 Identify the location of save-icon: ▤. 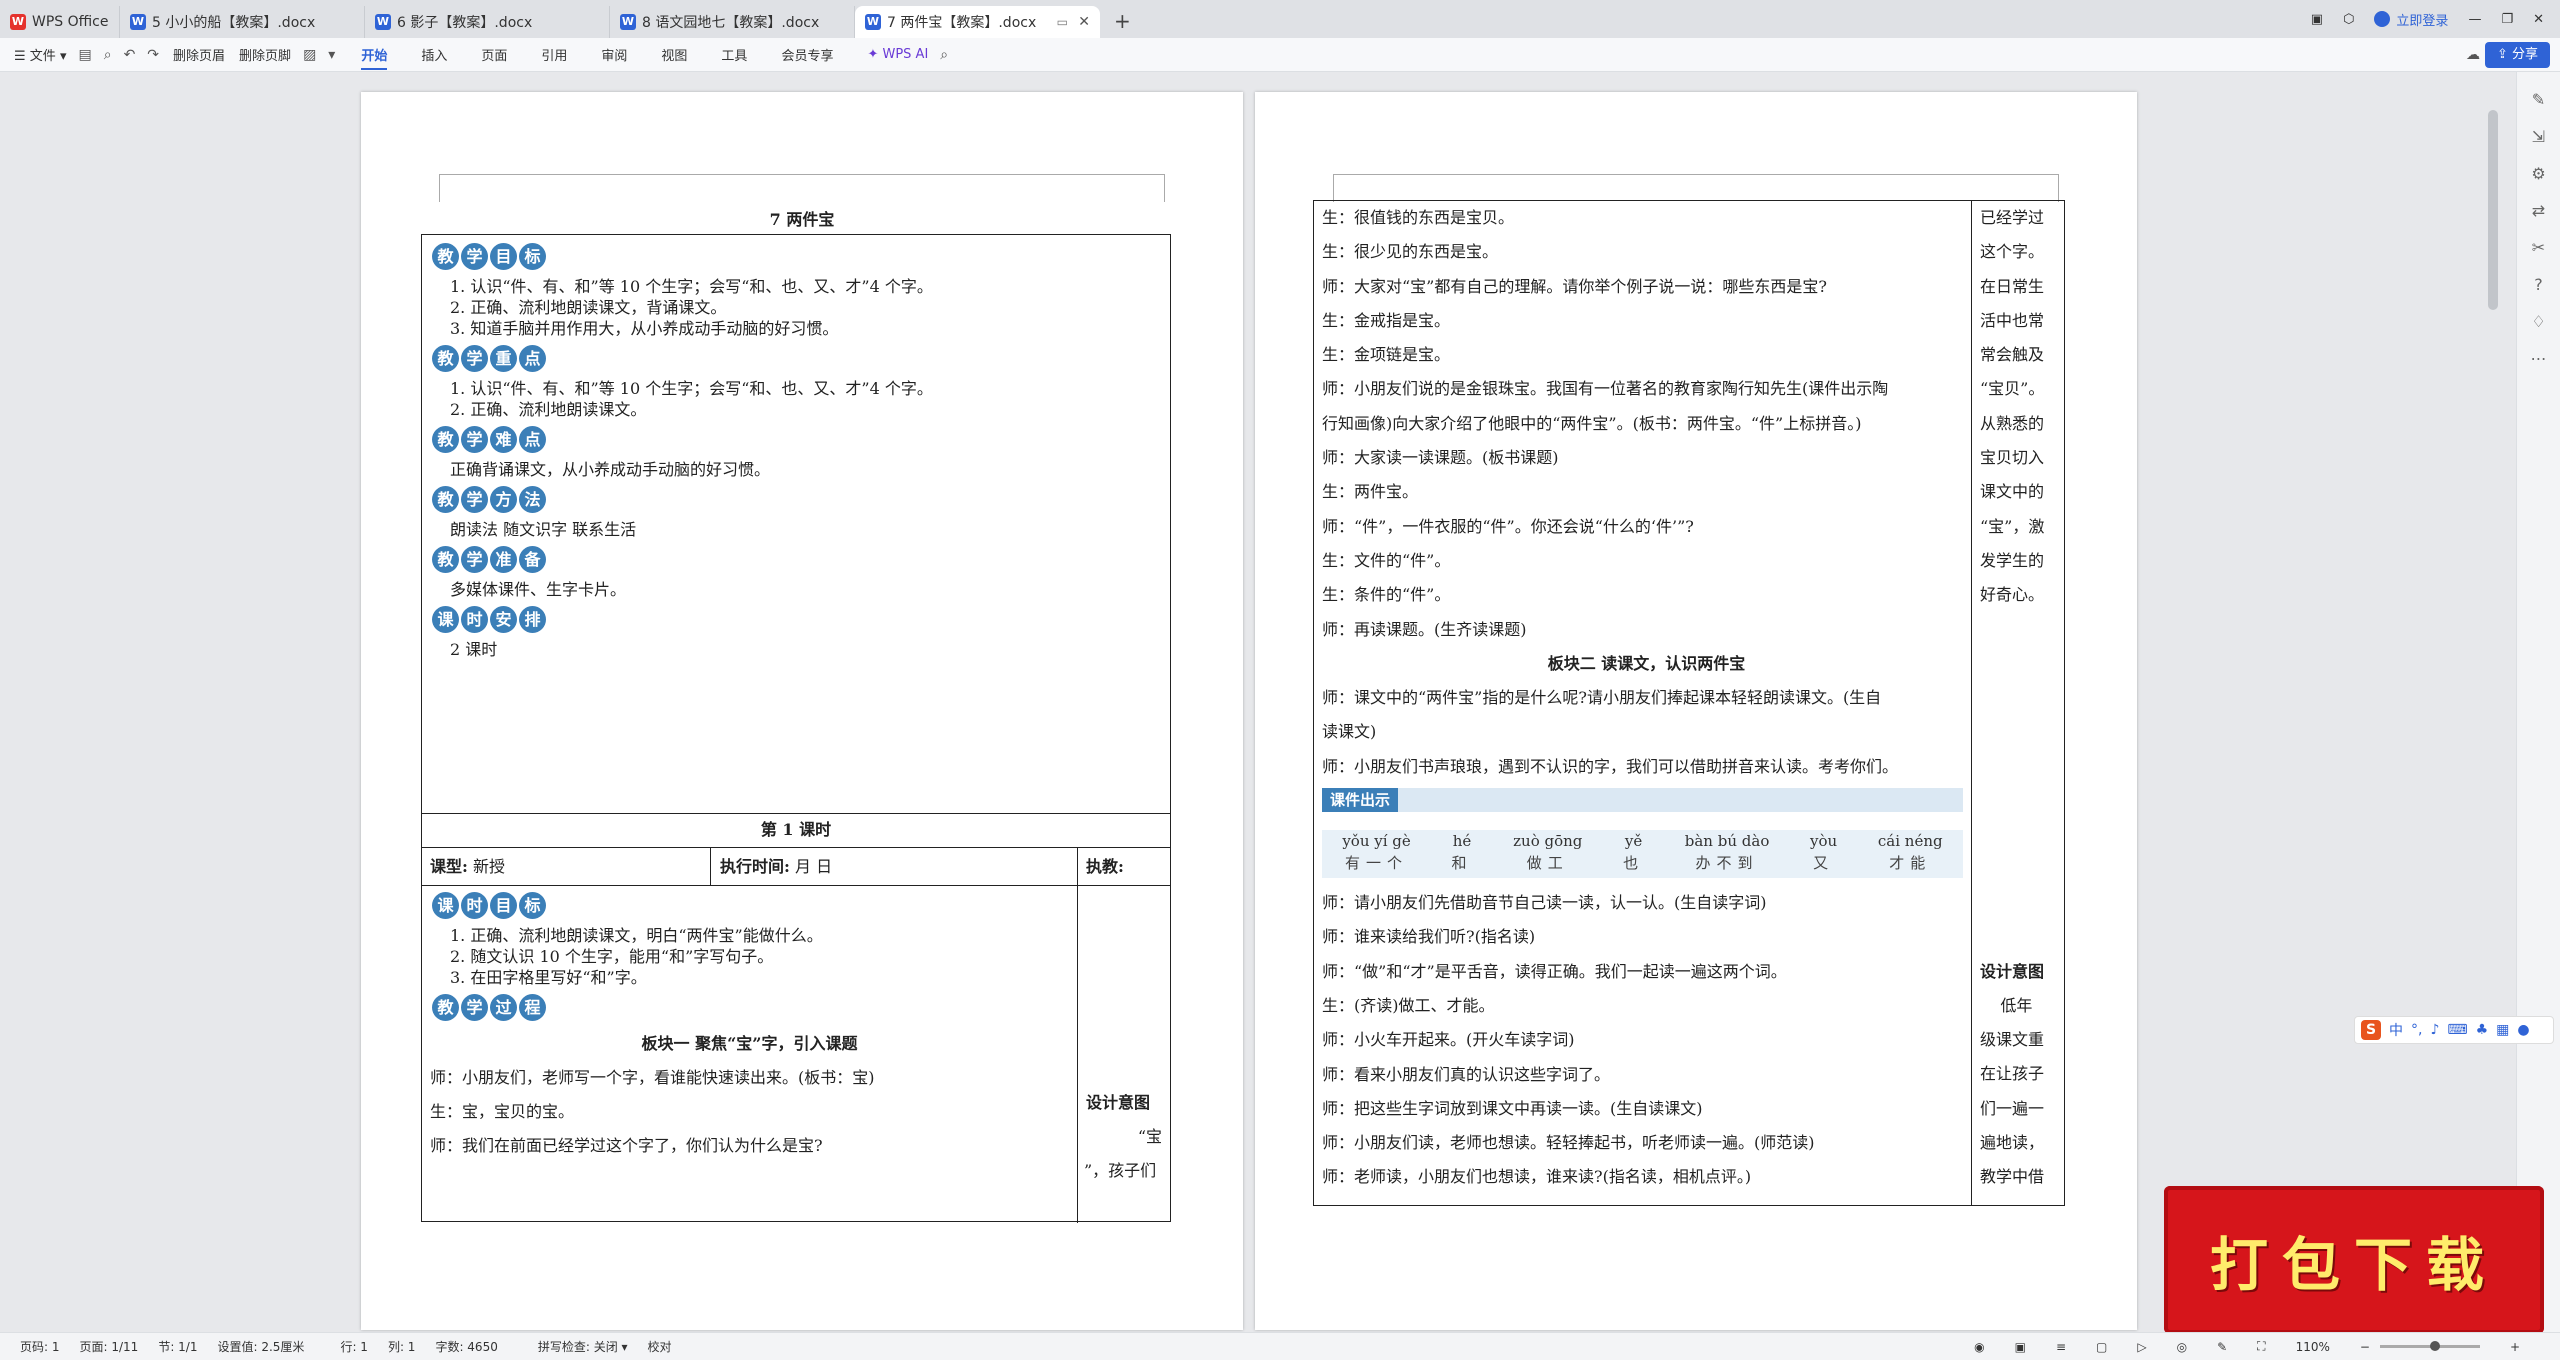
(84, 55).